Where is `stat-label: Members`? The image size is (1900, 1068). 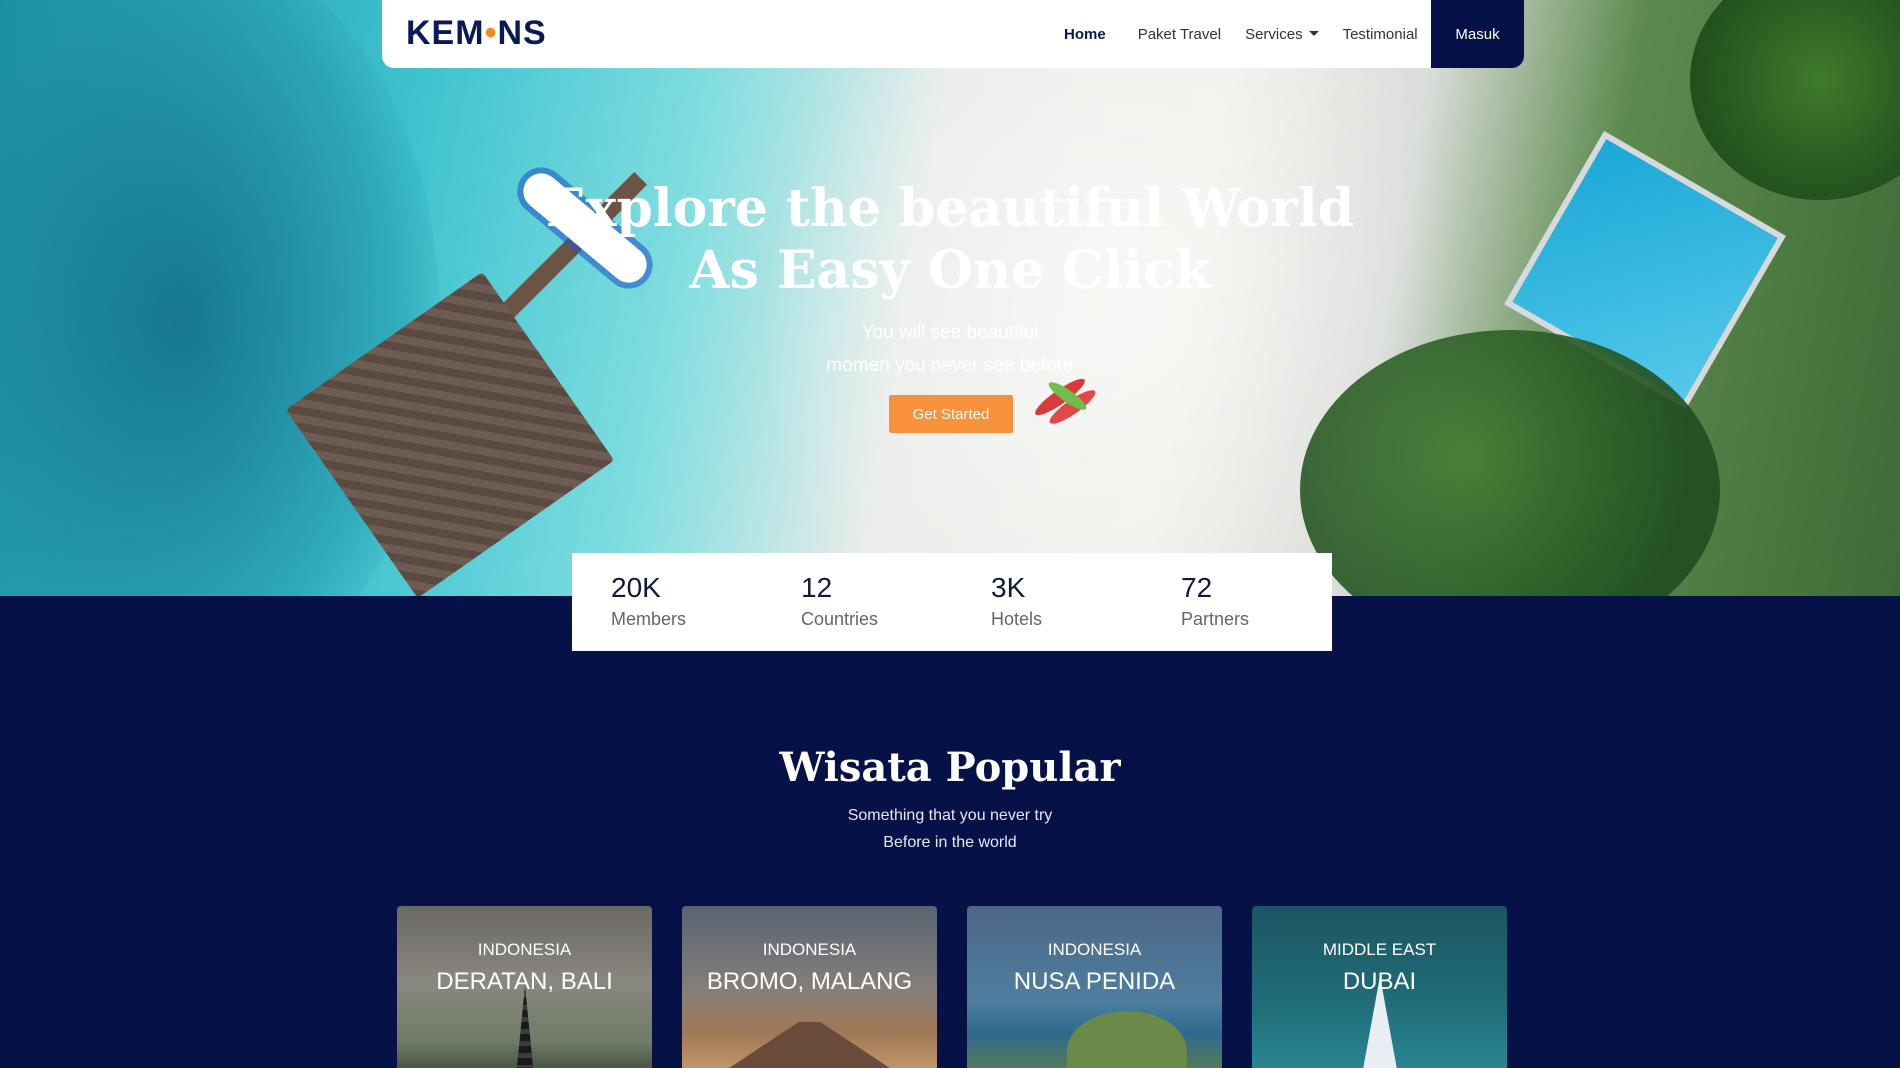
stat-label: Members is located at coordinates (649, 619).